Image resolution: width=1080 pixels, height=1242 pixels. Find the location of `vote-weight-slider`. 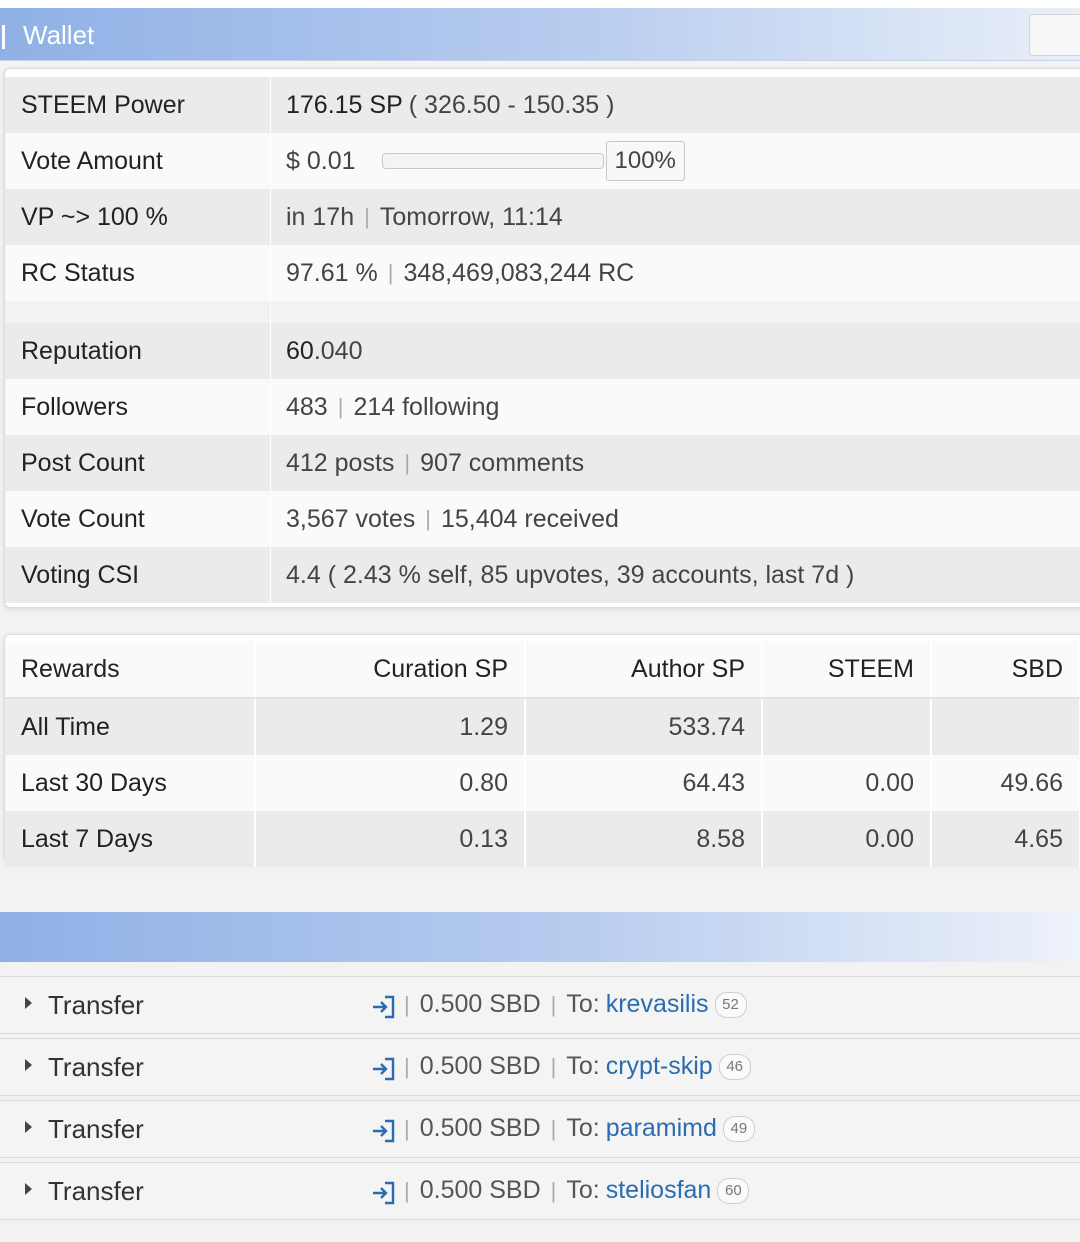

vote-weight-slider is located at coordinates (492, 161).